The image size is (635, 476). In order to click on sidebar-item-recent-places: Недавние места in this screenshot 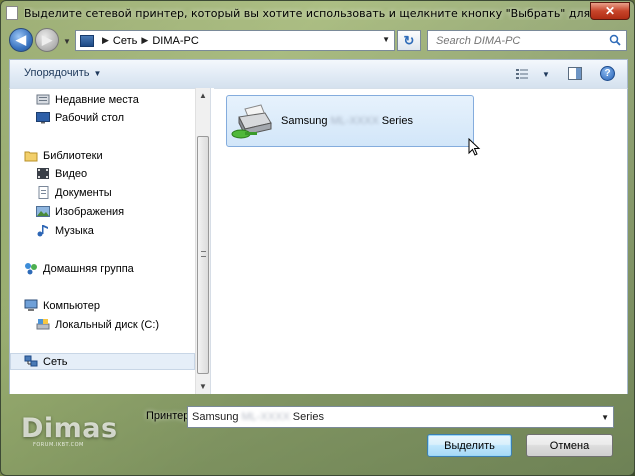, I will do `click(87, 99)`.